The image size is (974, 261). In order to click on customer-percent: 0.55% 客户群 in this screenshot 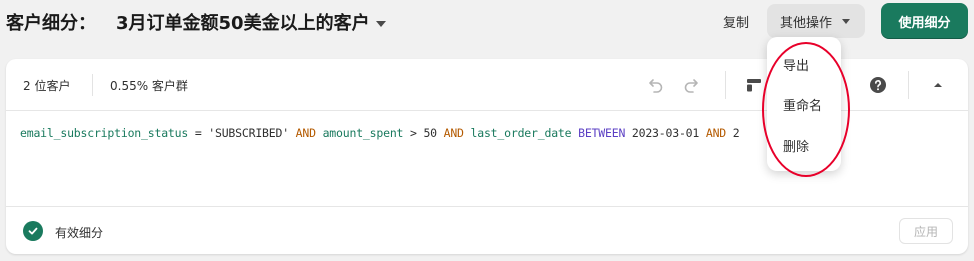, I will do `click(149, 86)`.